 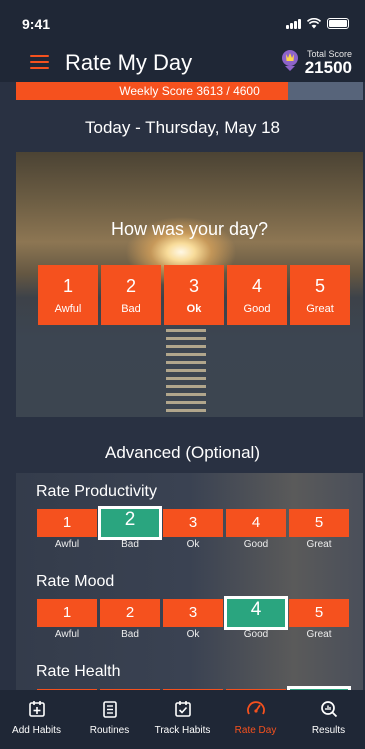 What do you see at coordinates (256, 286) in the screenshot?
I see `rating-number: 4` at bounding box center [256, 286].